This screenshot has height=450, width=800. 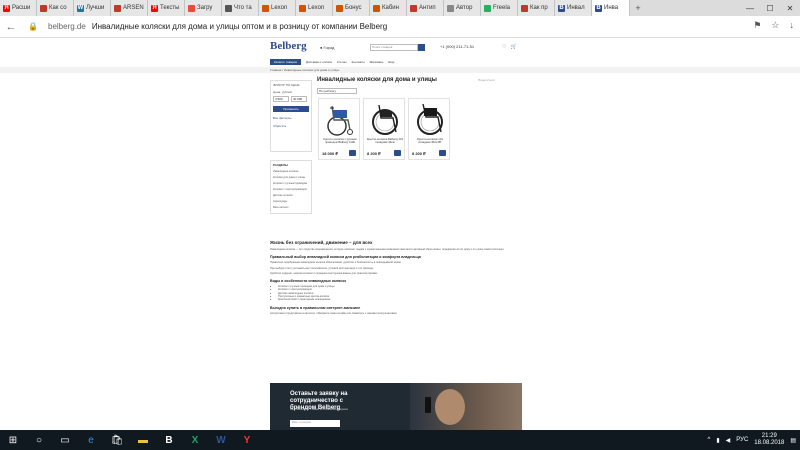 I want to click on browser-tab: Автор, so click(x=462, y=8).